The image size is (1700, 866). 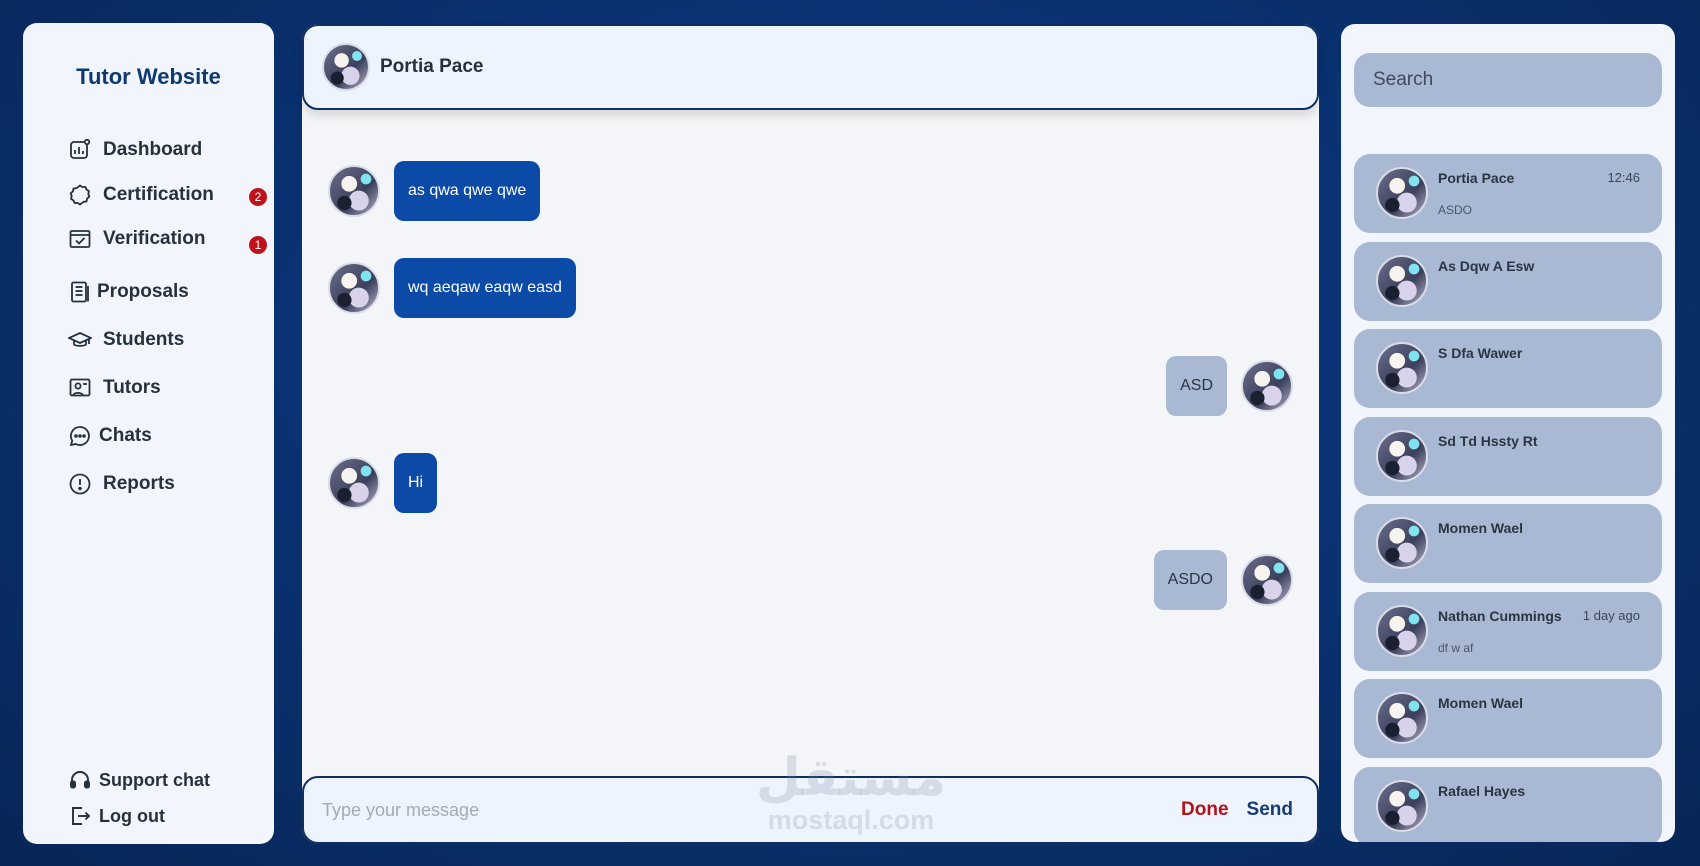 I want to click on sidebar-item-certification: Certification, so click(x=140, y=195).